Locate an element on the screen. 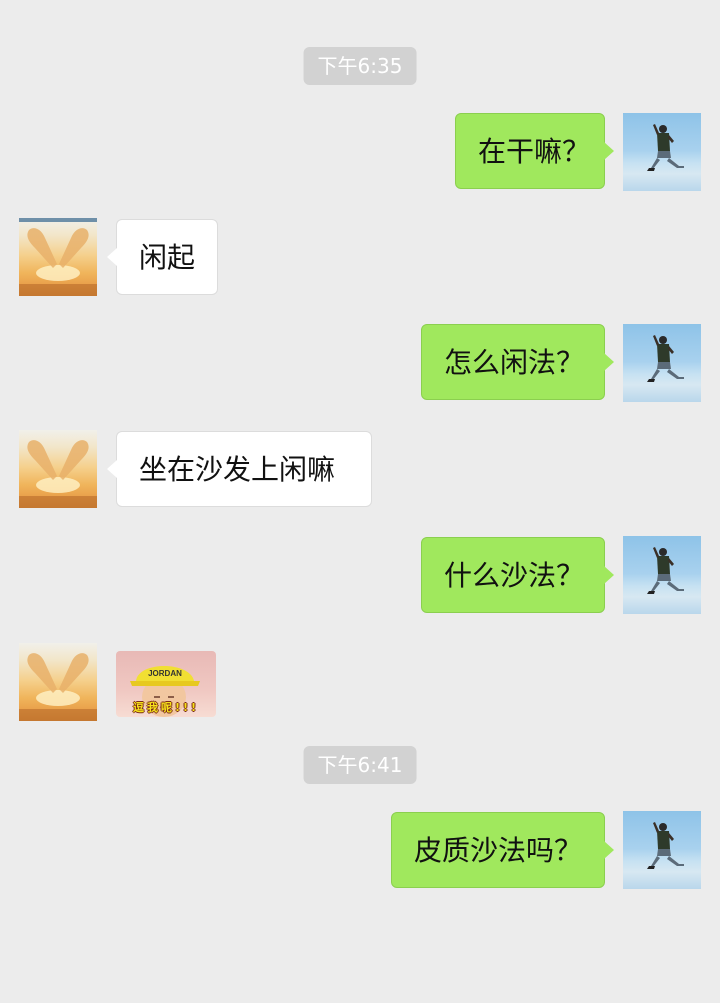 This screenshot has height=1003, width=720. message-bubble-self: 怎么闲法？ is located at coordinates (517, 362).